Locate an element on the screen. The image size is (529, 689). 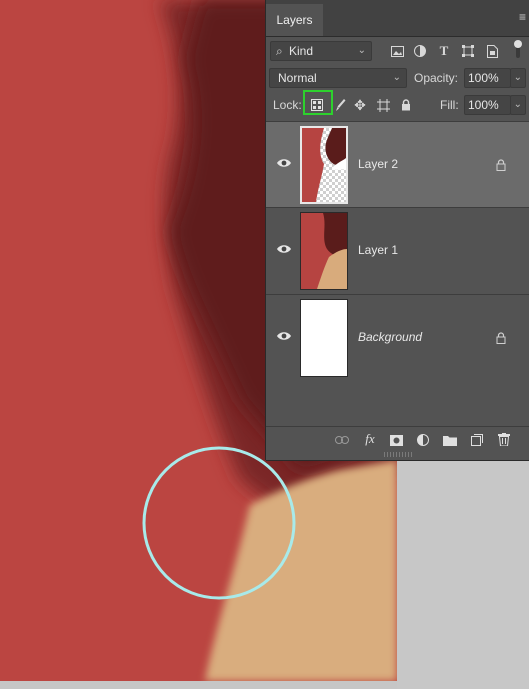
layer-row-layer-1: Layer 1 is located at coordinates (397, 250).